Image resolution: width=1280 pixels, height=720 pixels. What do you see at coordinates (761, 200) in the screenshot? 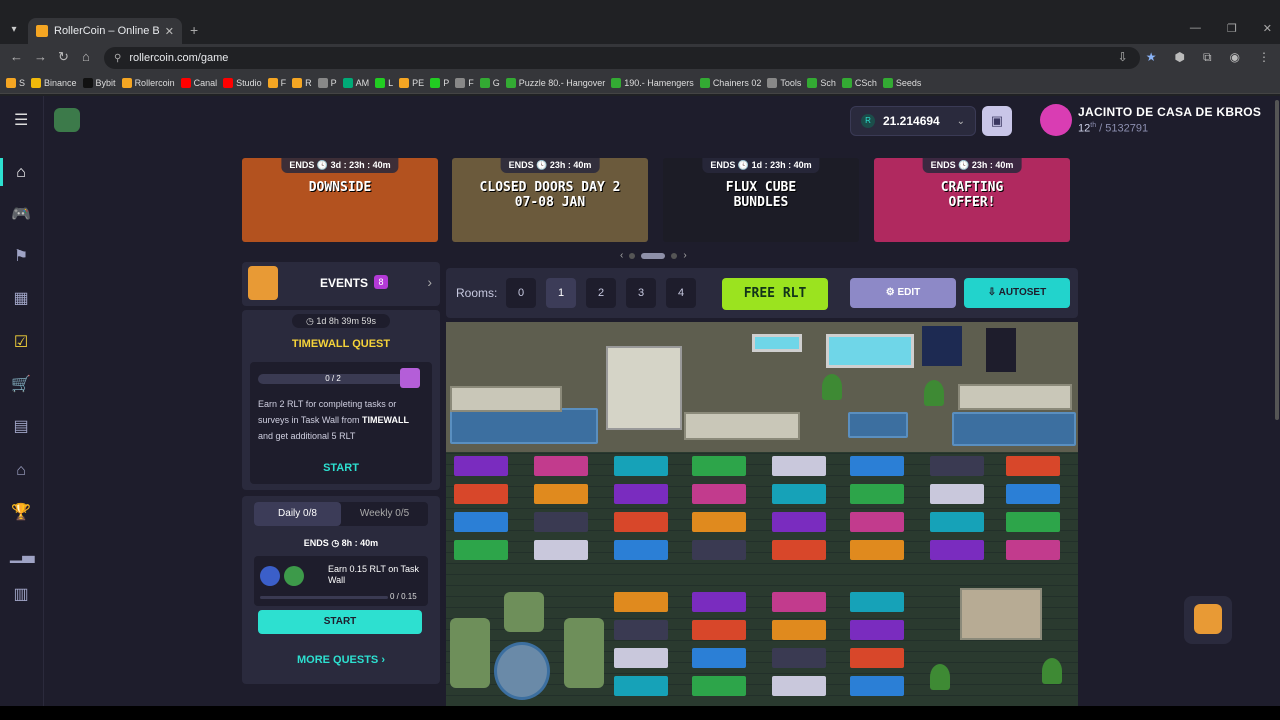
I see `promo-banner: ENDS 🕓 1d : 23h : 40m FLUX CUBE BUNDLES` at bounding box center [761, 200].